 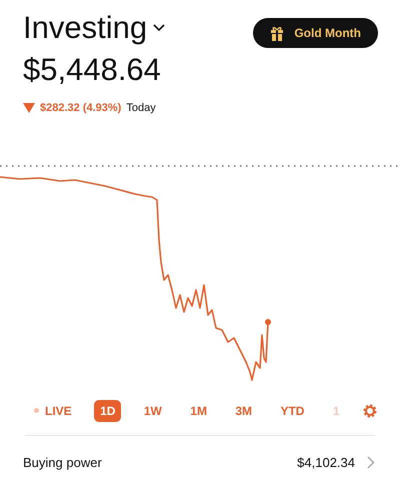 I want to click on buying-power-row: Buying power $4,102.34, so click(x=200, y=453).